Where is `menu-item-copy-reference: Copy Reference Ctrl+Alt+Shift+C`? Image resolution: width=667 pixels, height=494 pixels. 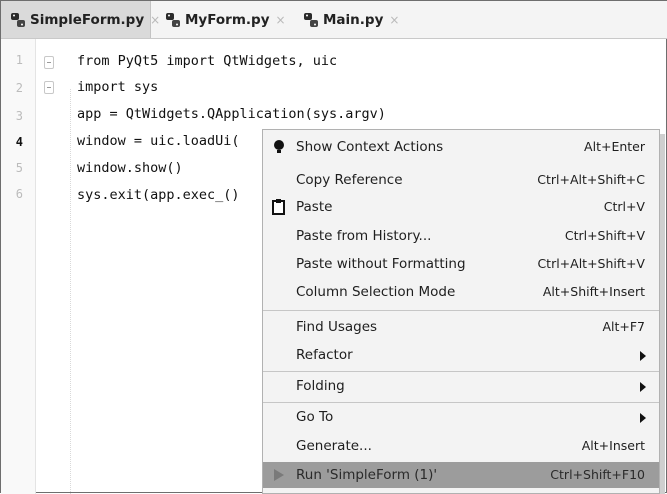 menu-item-copy-reference: Copy Reference Ctrl+Alt+Shift+C is located at coordinates (461, 180).